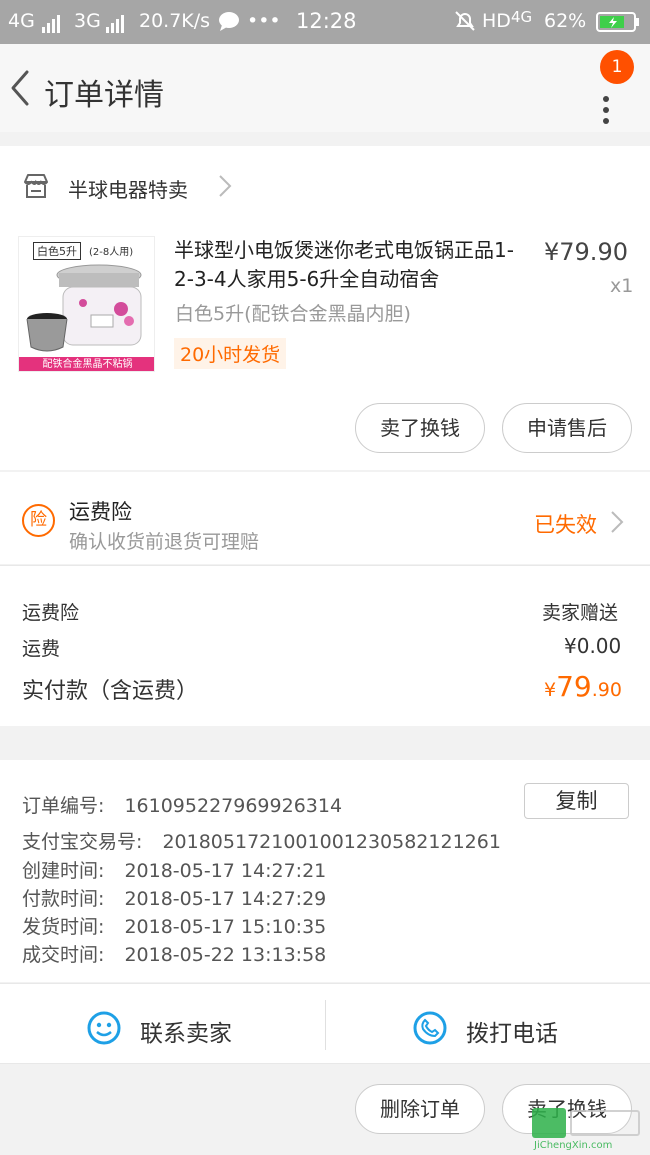 The height and width of the screenshot is (1155, 650). What do you see at coordinates (229, 23) in the screenshot?
I see `chat-notification-icon` at bounding box center [229, 23].